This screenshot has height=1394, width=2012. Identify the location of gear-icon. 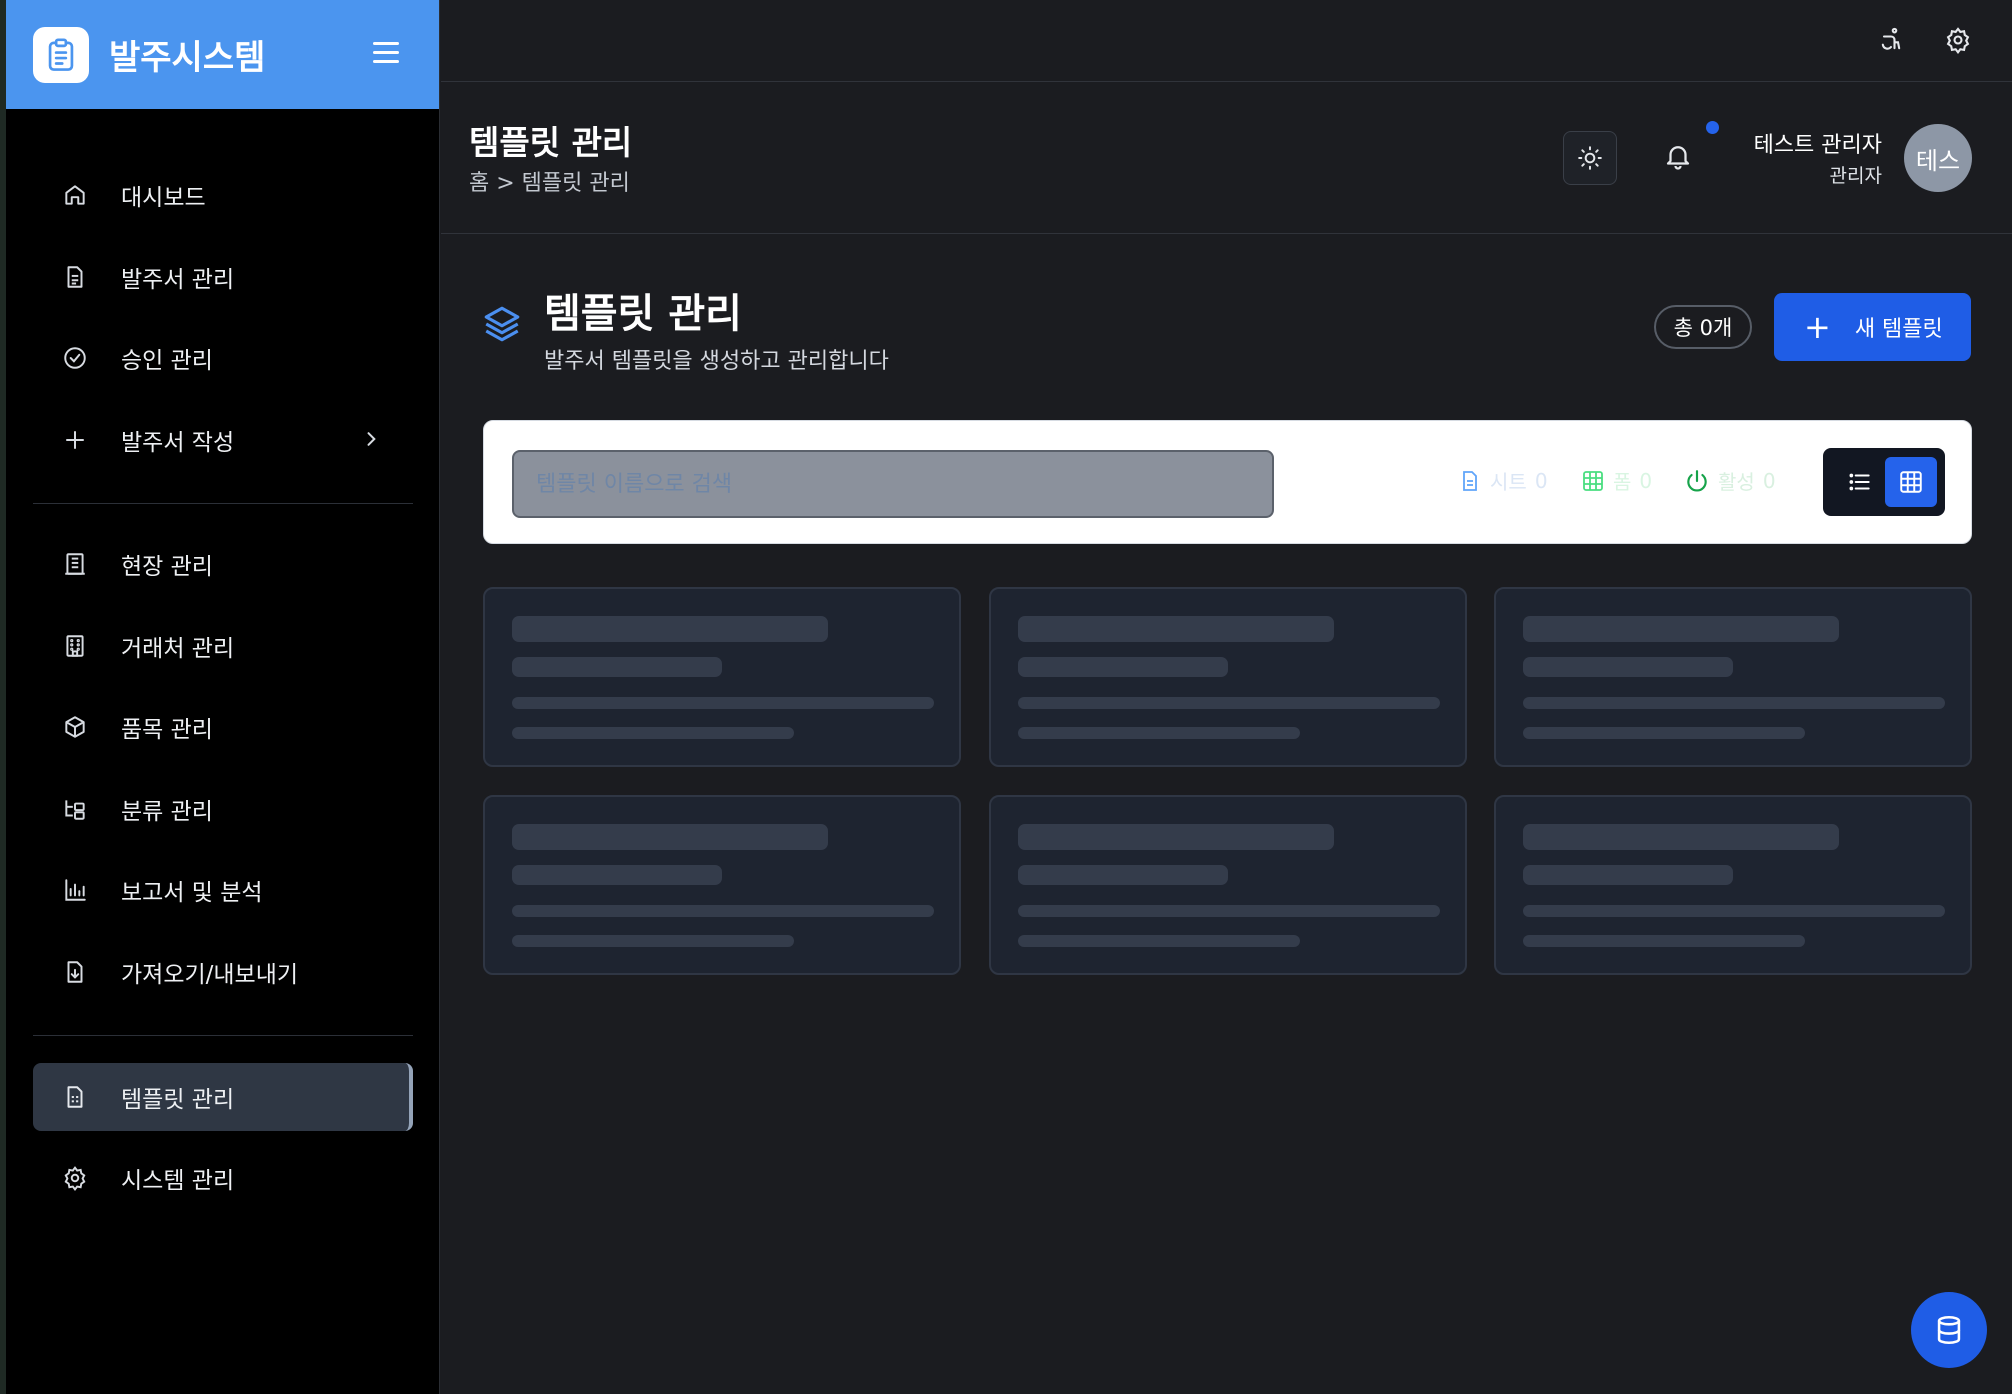
(75, 1178).